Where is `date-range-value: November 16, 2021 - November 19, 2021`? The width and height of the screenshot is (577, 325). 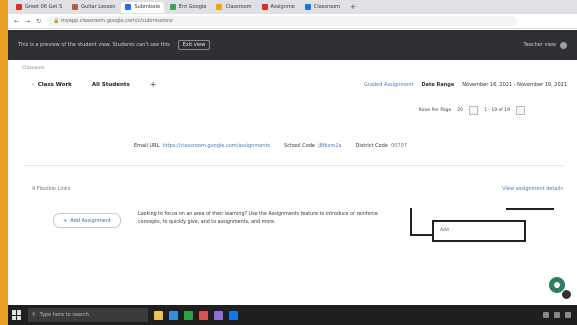
date-range-value: November 16, 2021 - November 19, 2021 is located at coordinates (514, 85).